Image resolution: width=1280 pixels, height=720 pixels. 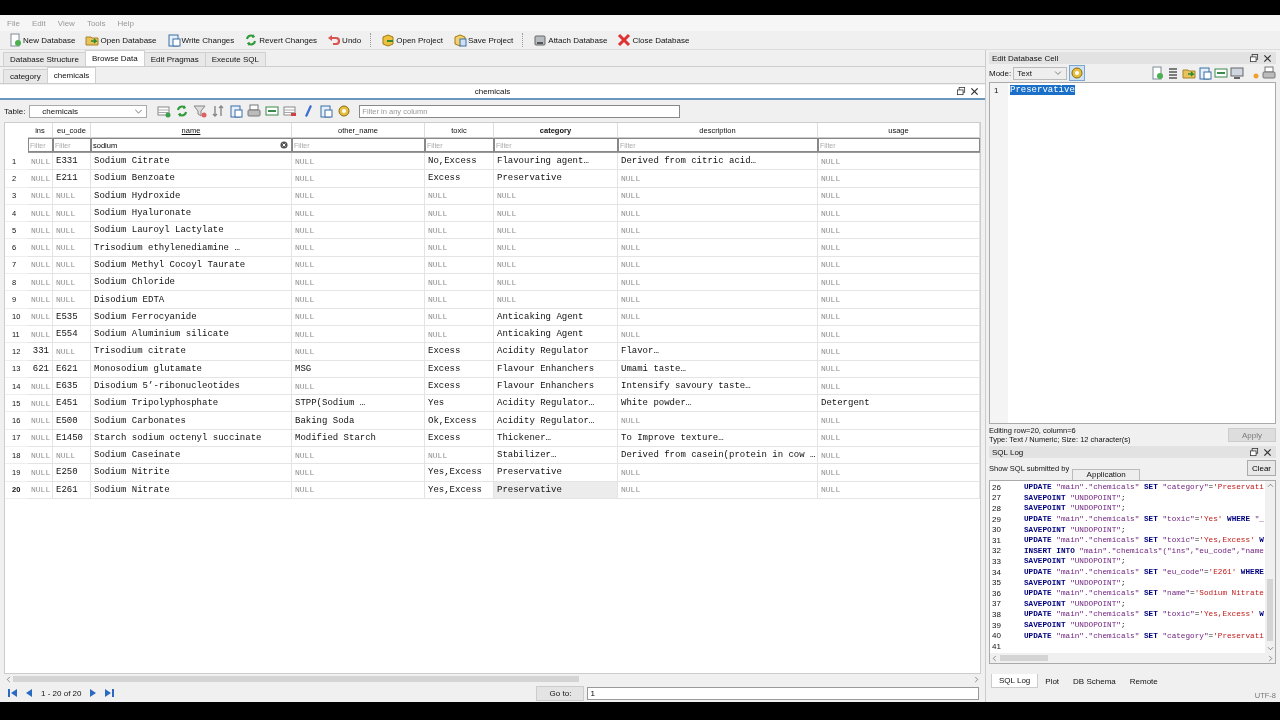 What do you see at coordinates (254, 111) in the screenshot?
I see `printer-icon` at bounding box center [254, 111].